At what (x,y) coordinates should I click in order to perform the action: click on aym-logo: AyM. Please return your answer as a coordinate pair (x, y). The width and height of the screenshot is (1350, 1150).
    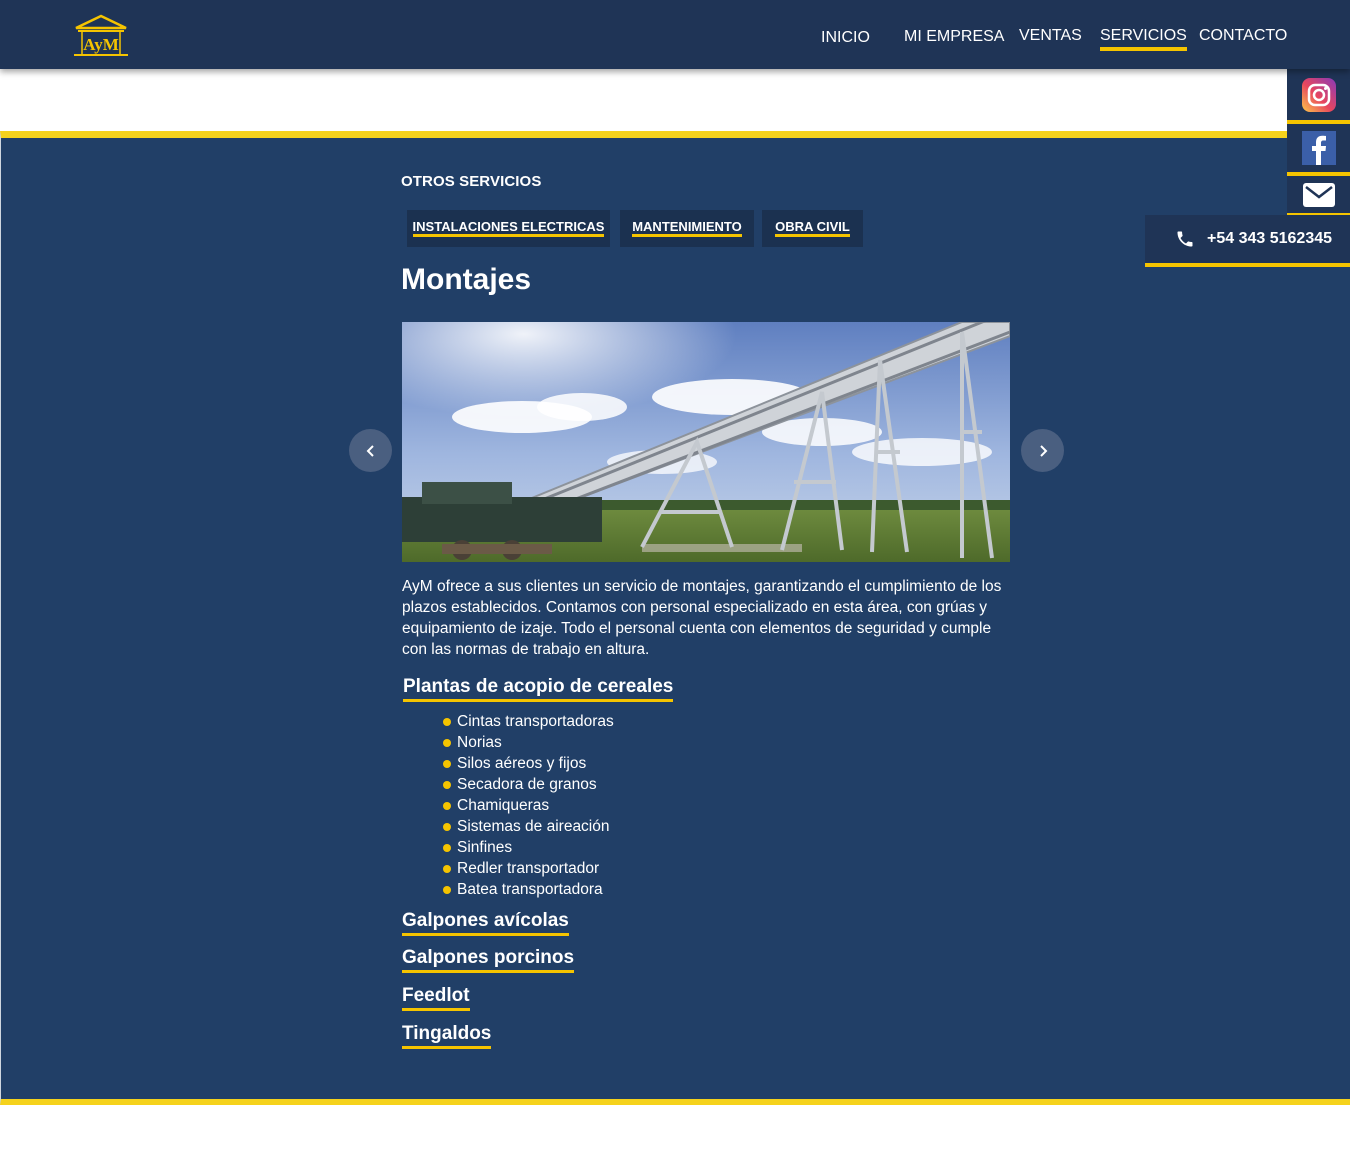
    Looking at the image, I should click on (101, 36).